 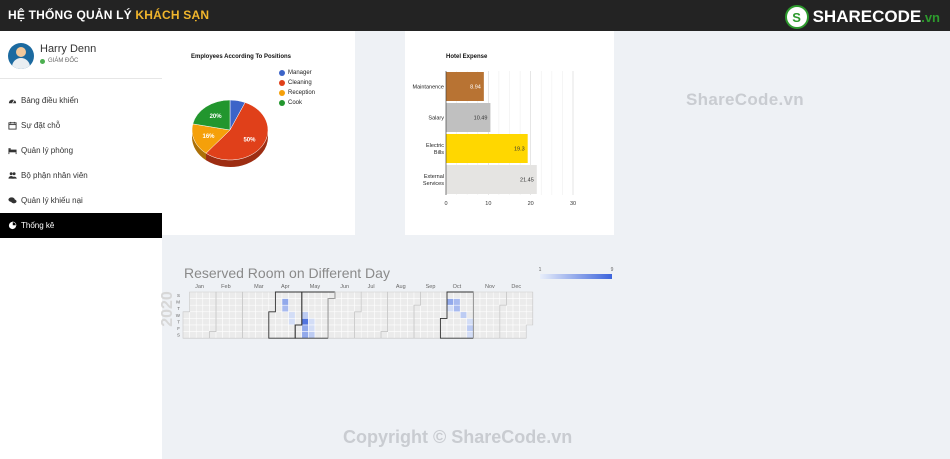 What do you see at coordinates (862, 17) in the screenshot?
I see `sharecode-logo: S SHARECODE.vn` at bounding box center [862, 17].